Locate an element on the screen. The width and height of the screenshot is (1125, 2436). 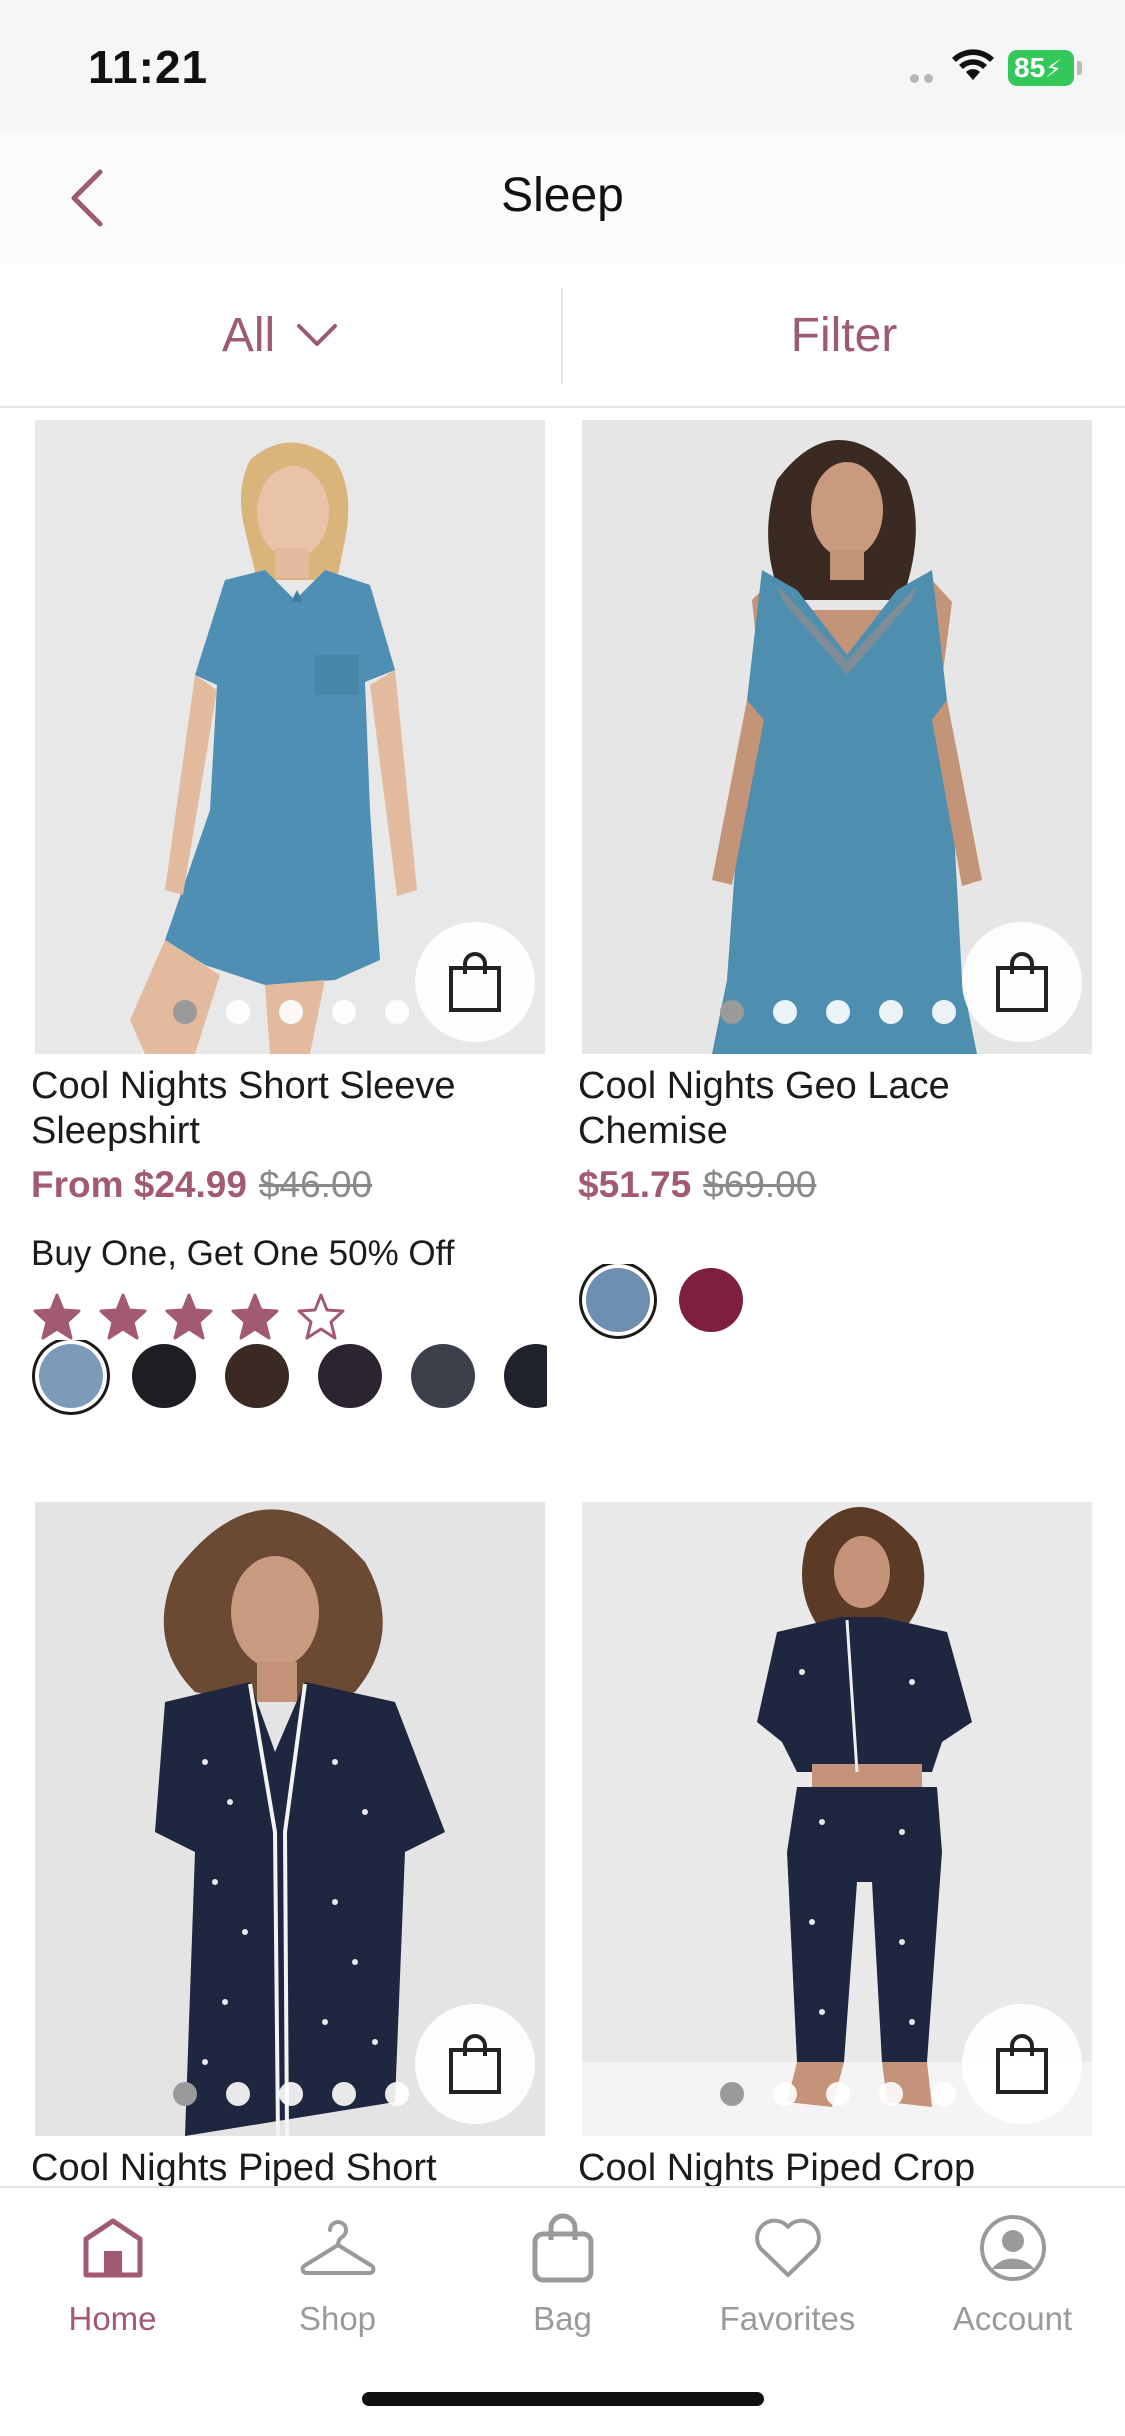
original-price: $69.00 is located at coordinates (760, 1184).